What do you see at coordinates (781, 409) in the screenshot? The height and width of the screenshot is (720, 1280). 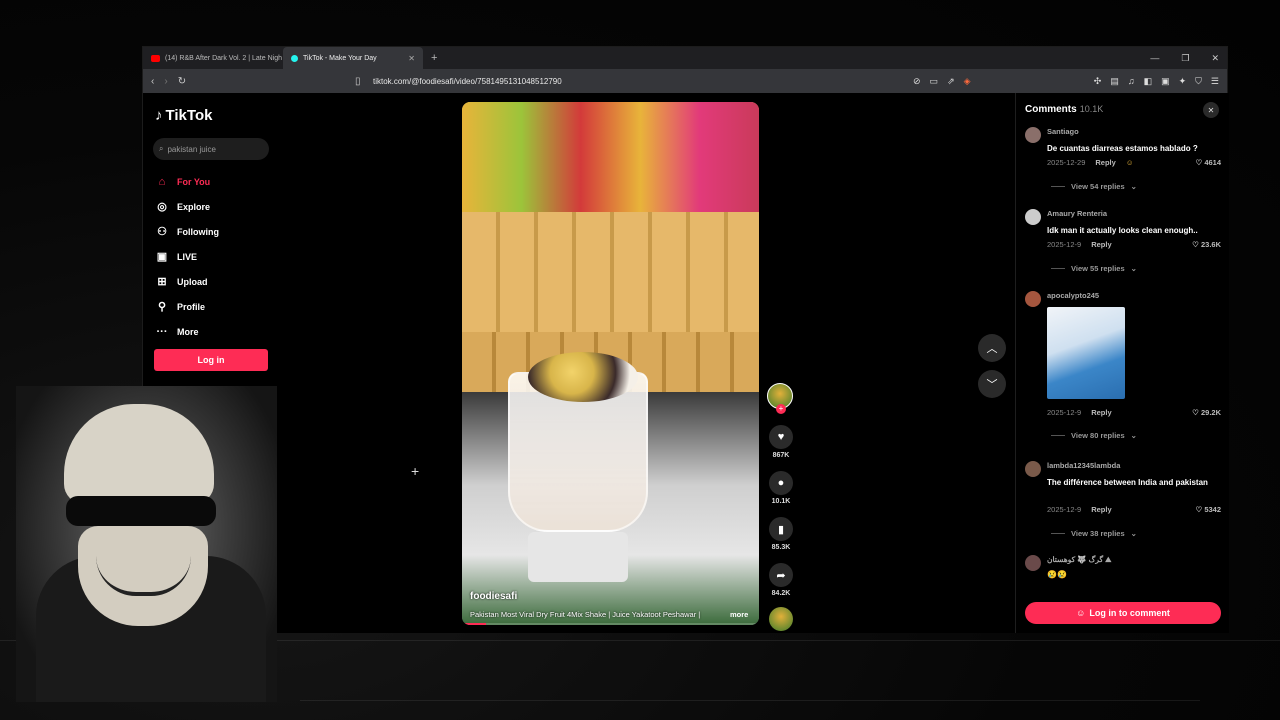 I see `follow-plus-icon: +` at bounding box center [781, 409].